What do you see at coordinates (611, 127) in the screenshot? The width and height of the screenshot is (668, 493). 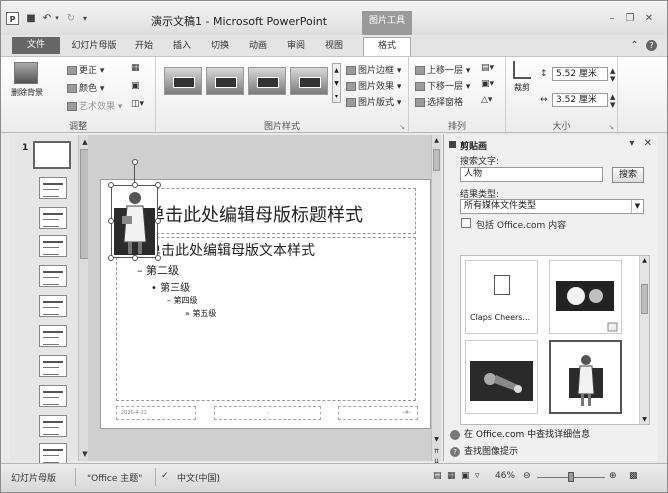 I see `size-dialog-launcher-icon: ↘` at bounding box center [611, 127].